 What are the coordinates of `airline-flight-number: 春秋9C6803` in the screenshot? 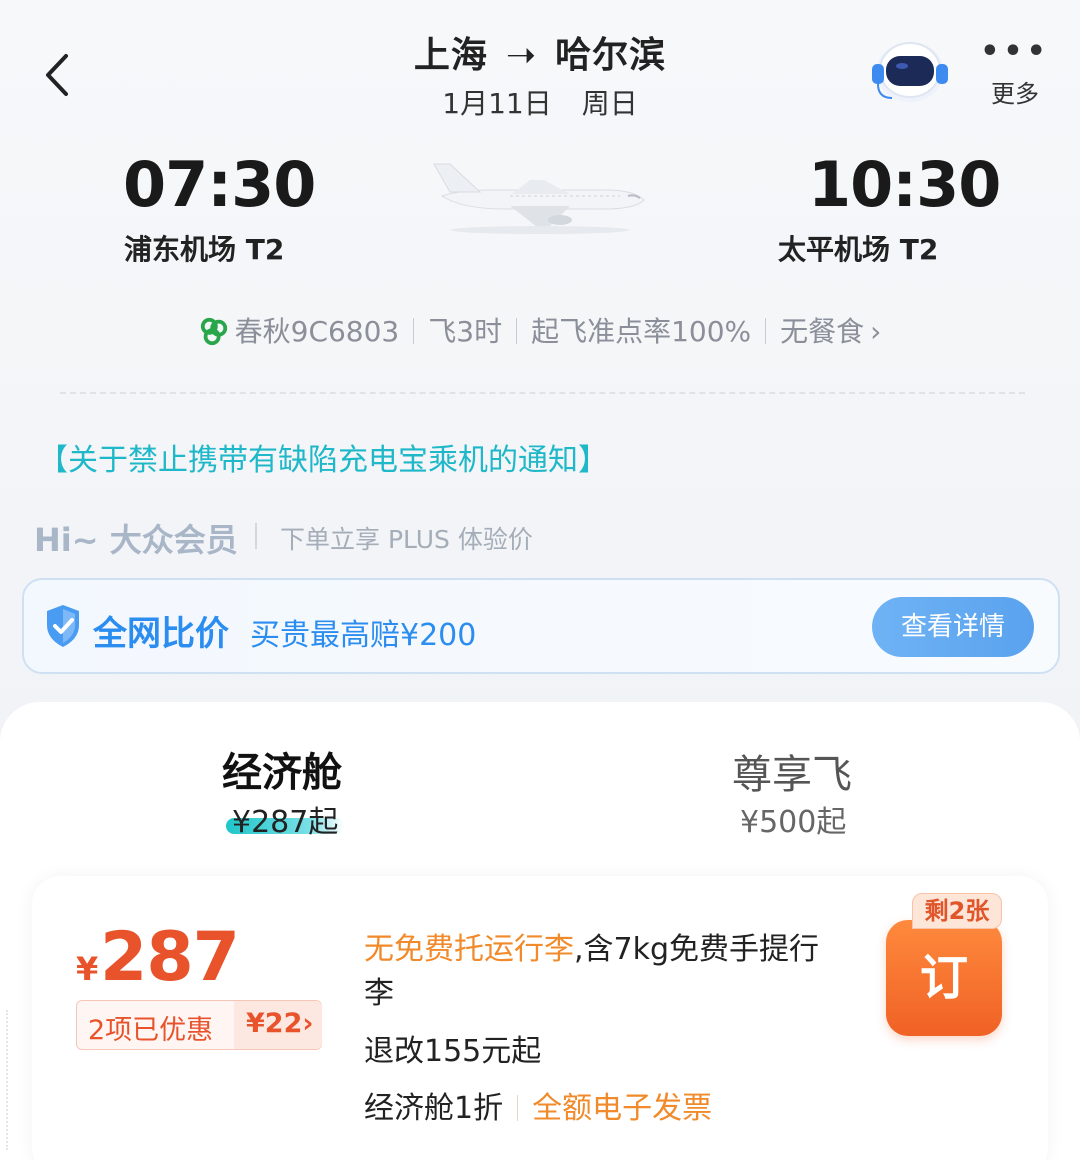 It's located at (317, 331).